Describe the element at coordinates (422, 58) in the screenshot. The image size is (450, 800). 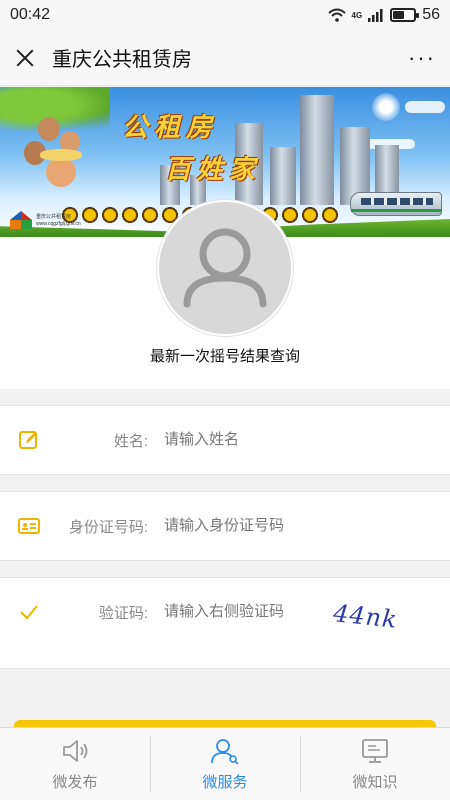
I see `more-menu-button: ···` at that location.